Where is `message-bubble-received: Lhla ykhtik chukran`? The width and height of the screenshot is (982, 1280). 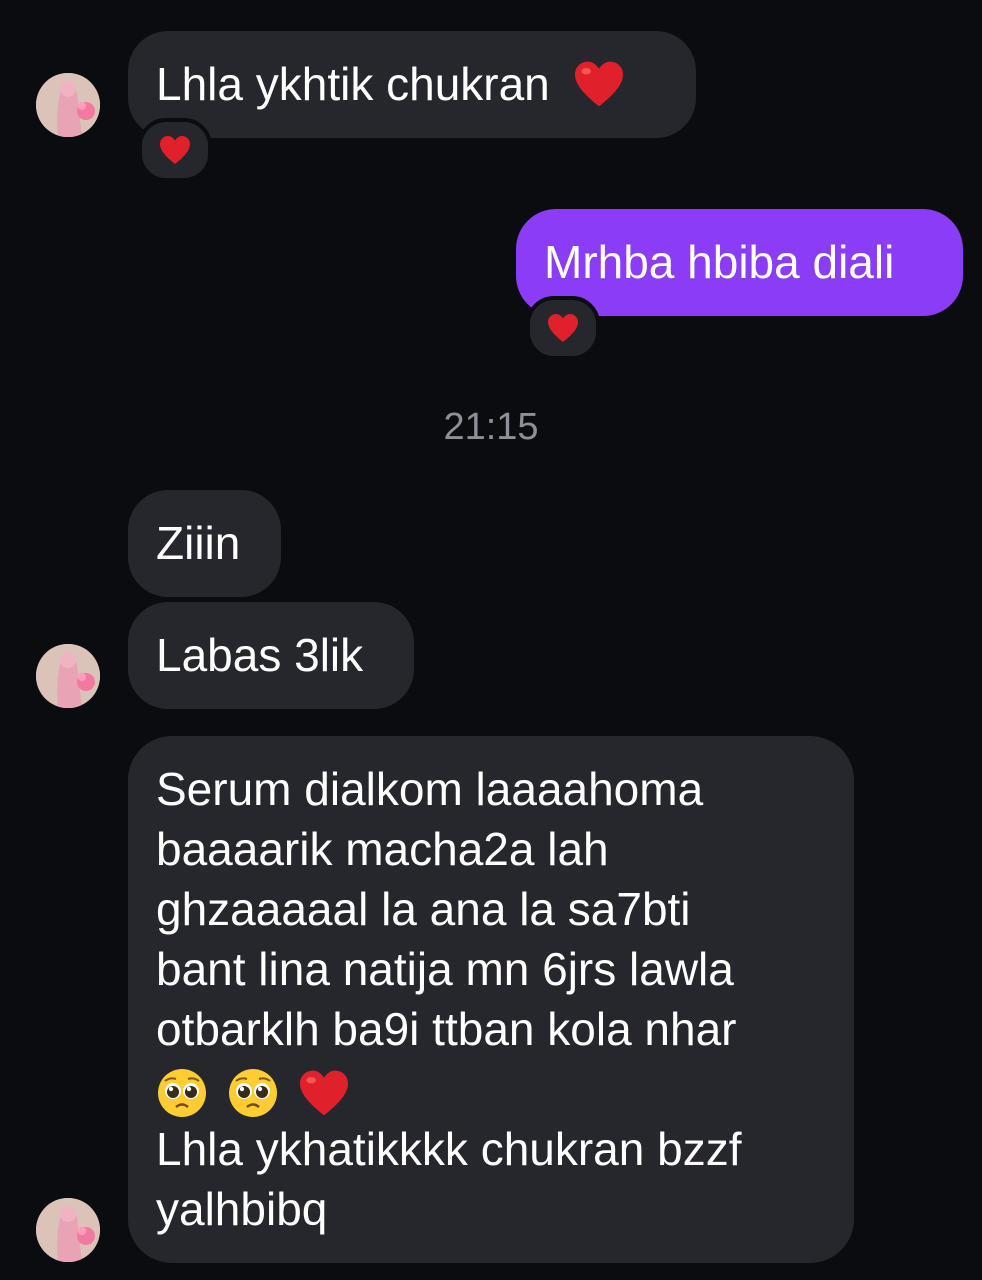 message-bubble-received: Lhla ykhtik chukran is located at coordinates (412, 84).